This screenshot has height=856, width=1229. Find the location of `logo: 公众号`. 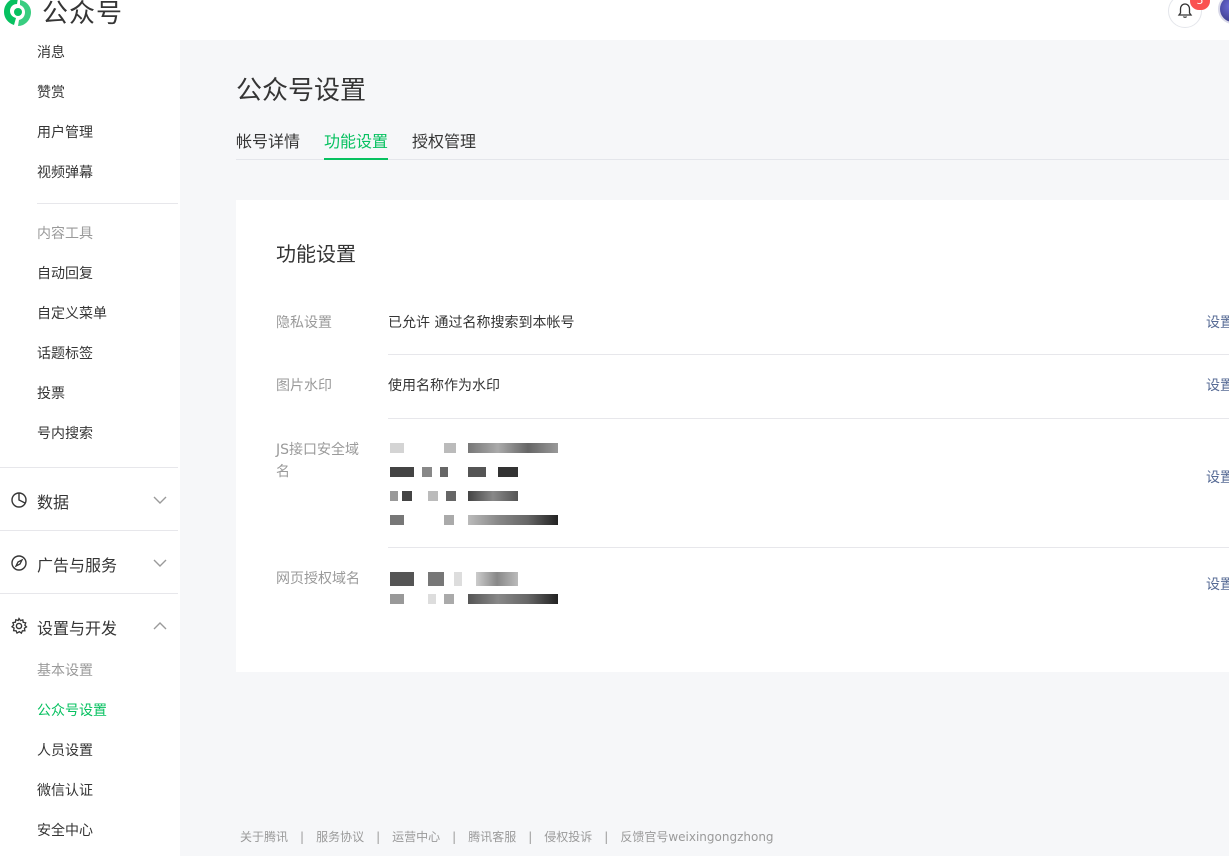

logo: 公众号 is located at coordinates (61, 15).